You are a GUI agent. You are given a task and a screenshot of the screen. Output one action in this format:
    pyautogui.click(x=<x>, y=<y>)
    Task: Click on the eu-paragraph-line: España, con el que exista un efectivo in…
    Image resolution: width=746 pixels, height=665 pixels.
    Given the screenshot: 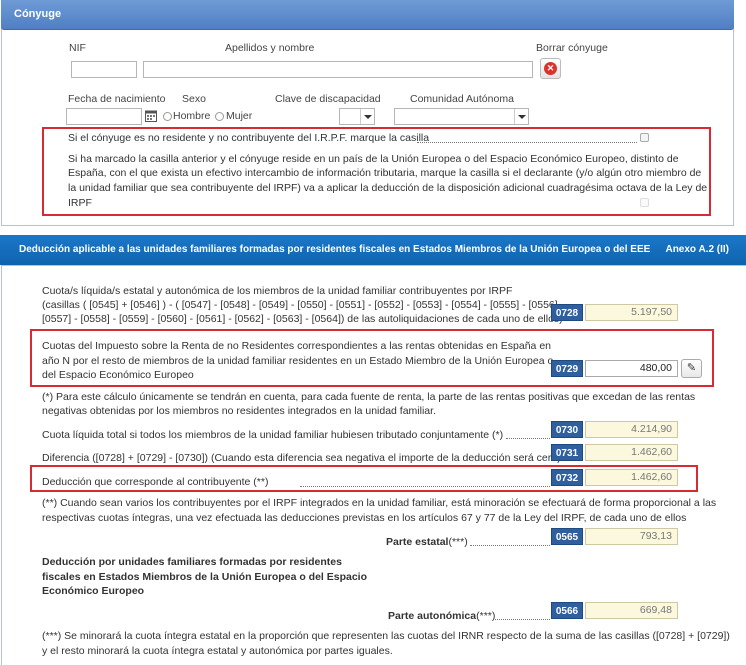 What is the action you would take?
    pyautogui.click(x=385, y=173)
    